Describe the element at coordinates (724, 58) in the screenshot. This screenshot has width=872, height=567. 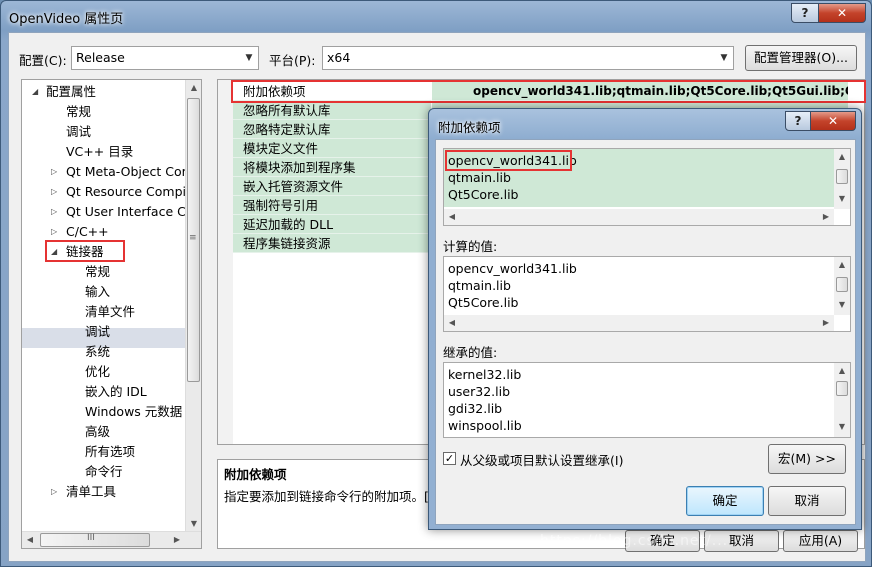
I see `chevron-down-icon: ▼` at that location.